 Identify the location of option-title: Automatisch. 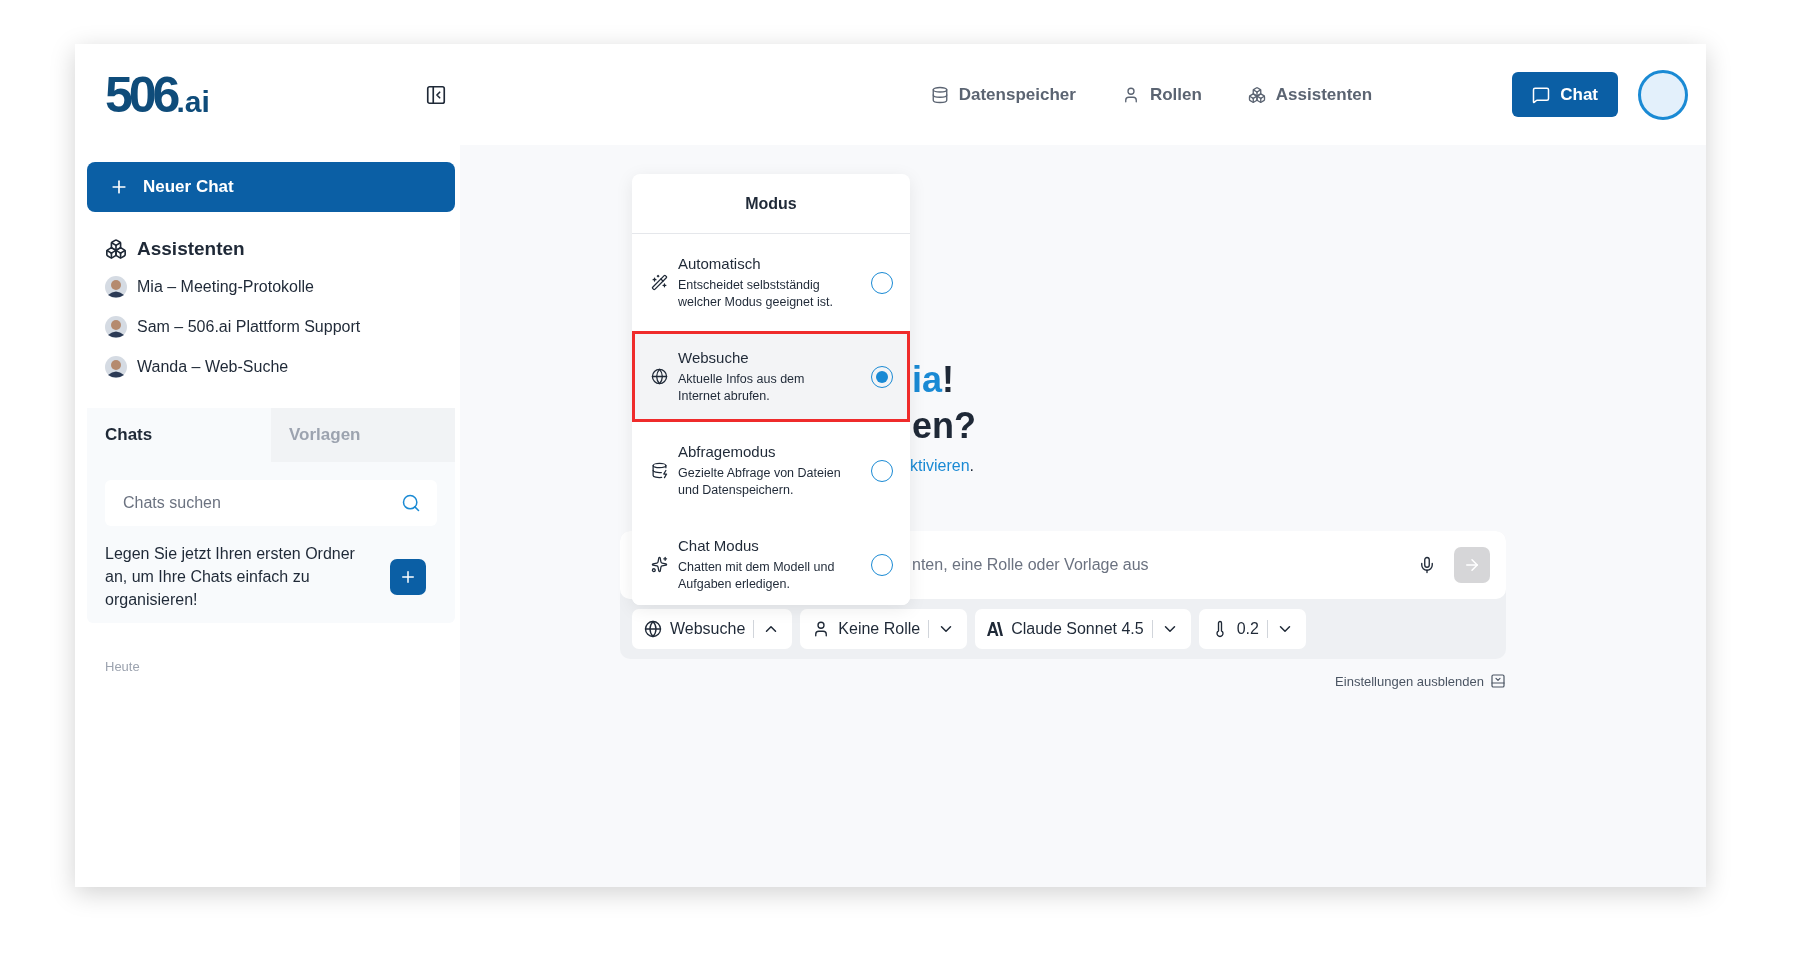
(720, 263).